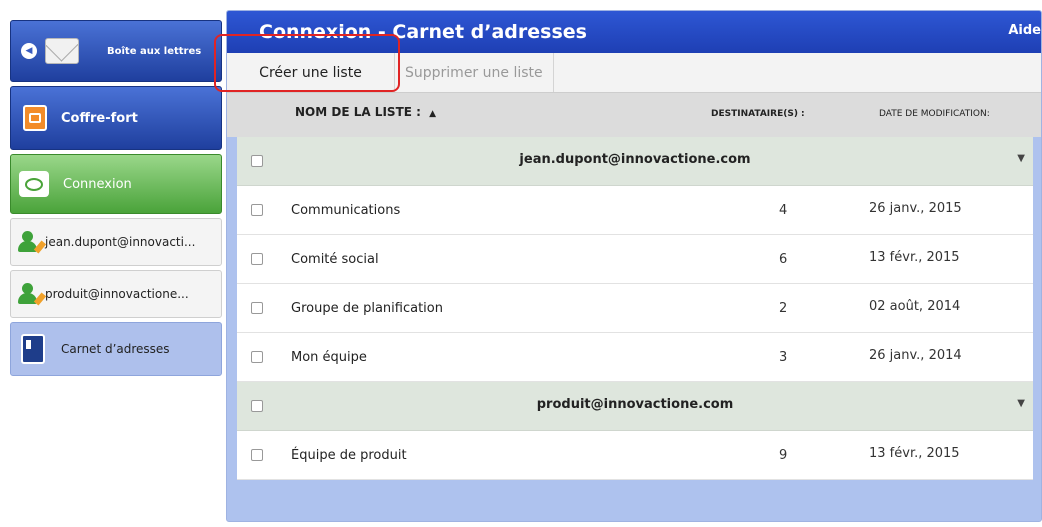 The height and width of the screenshot is (527, 1042). Describe the element at coordinates (349, 455) in the screenshot. I see `list-name: Équipe de produit` at that location.